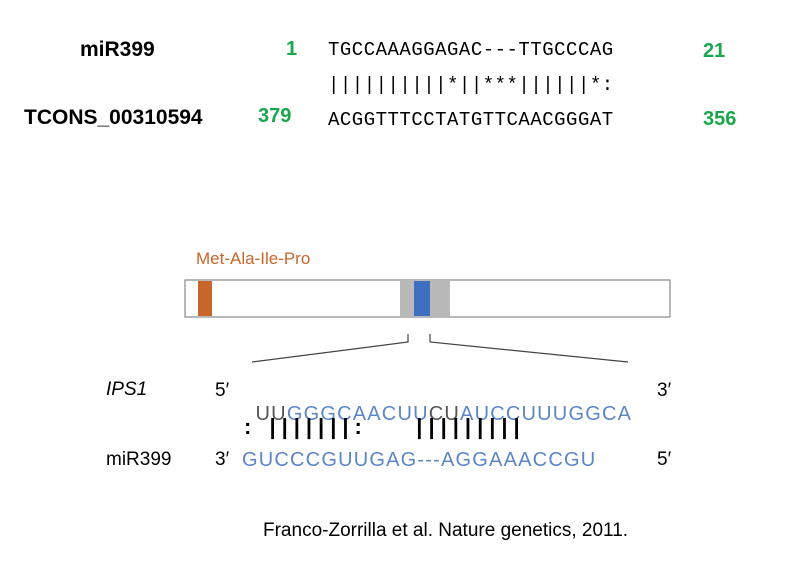 The height and width of the screenshot is (561, 791). I want to click on peptide-orf-marker, so click(205, 298).